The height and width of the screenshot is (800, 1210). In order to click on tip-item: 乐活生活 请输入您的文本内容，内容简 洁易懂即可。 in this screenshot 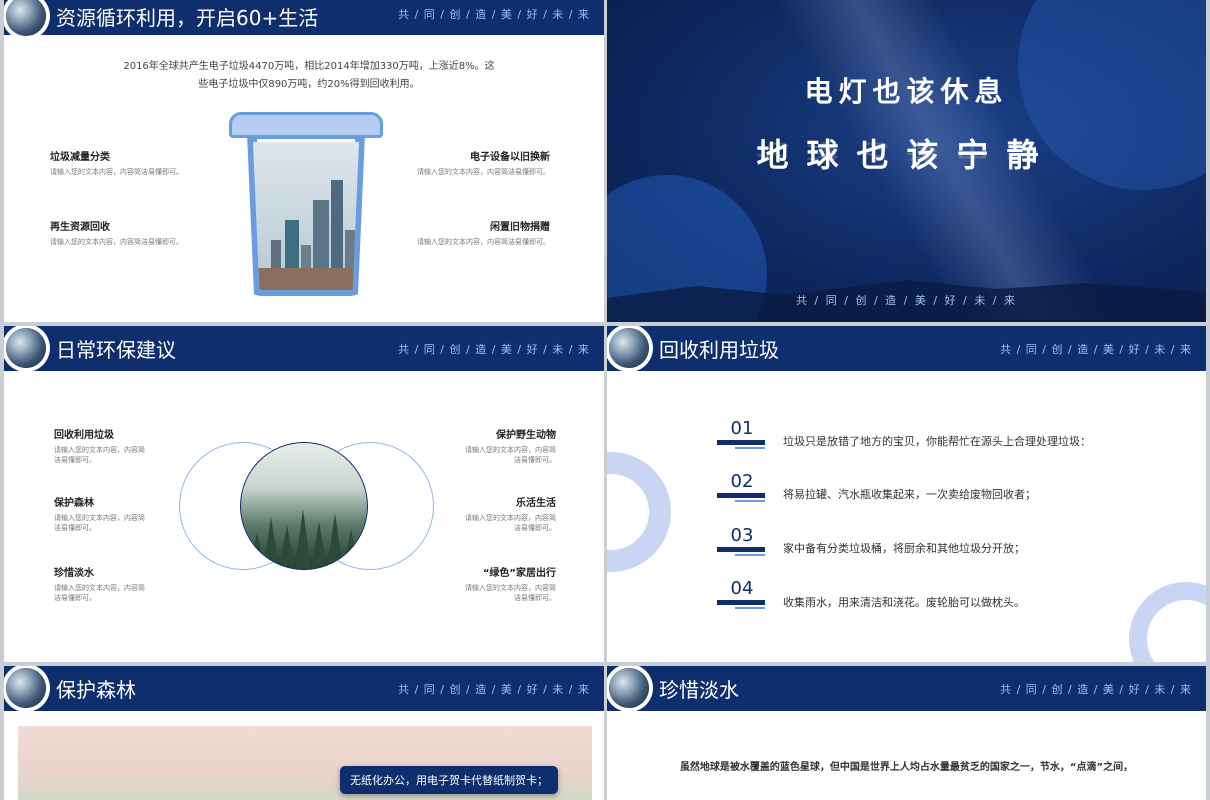, I will do `click(476, 513)`.